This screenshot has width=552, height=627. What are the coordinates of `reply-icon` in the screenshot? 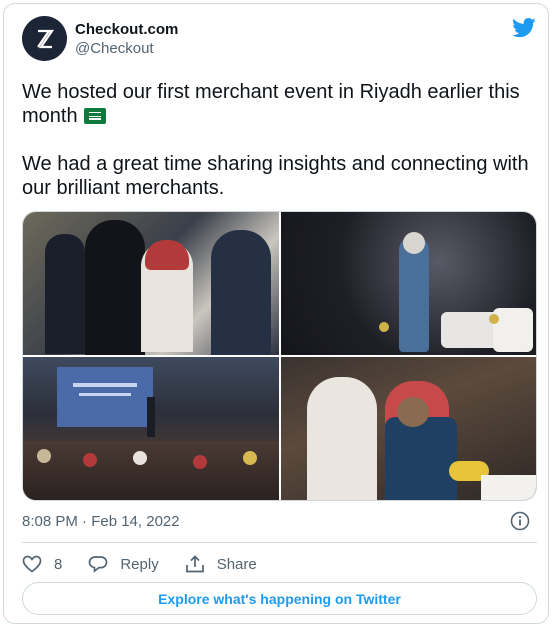 It's located at (98, 564).